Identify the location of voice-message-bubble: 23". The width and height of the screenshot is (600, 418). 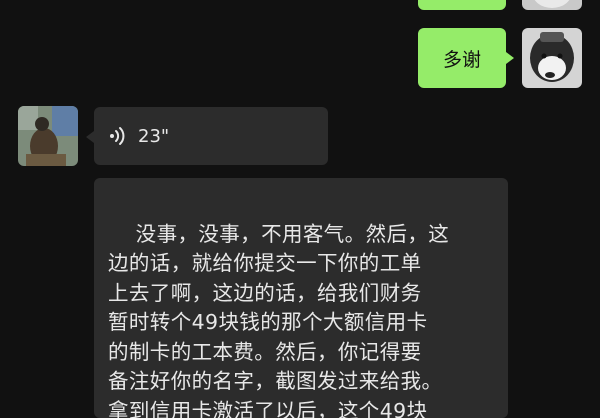
(211, 136).